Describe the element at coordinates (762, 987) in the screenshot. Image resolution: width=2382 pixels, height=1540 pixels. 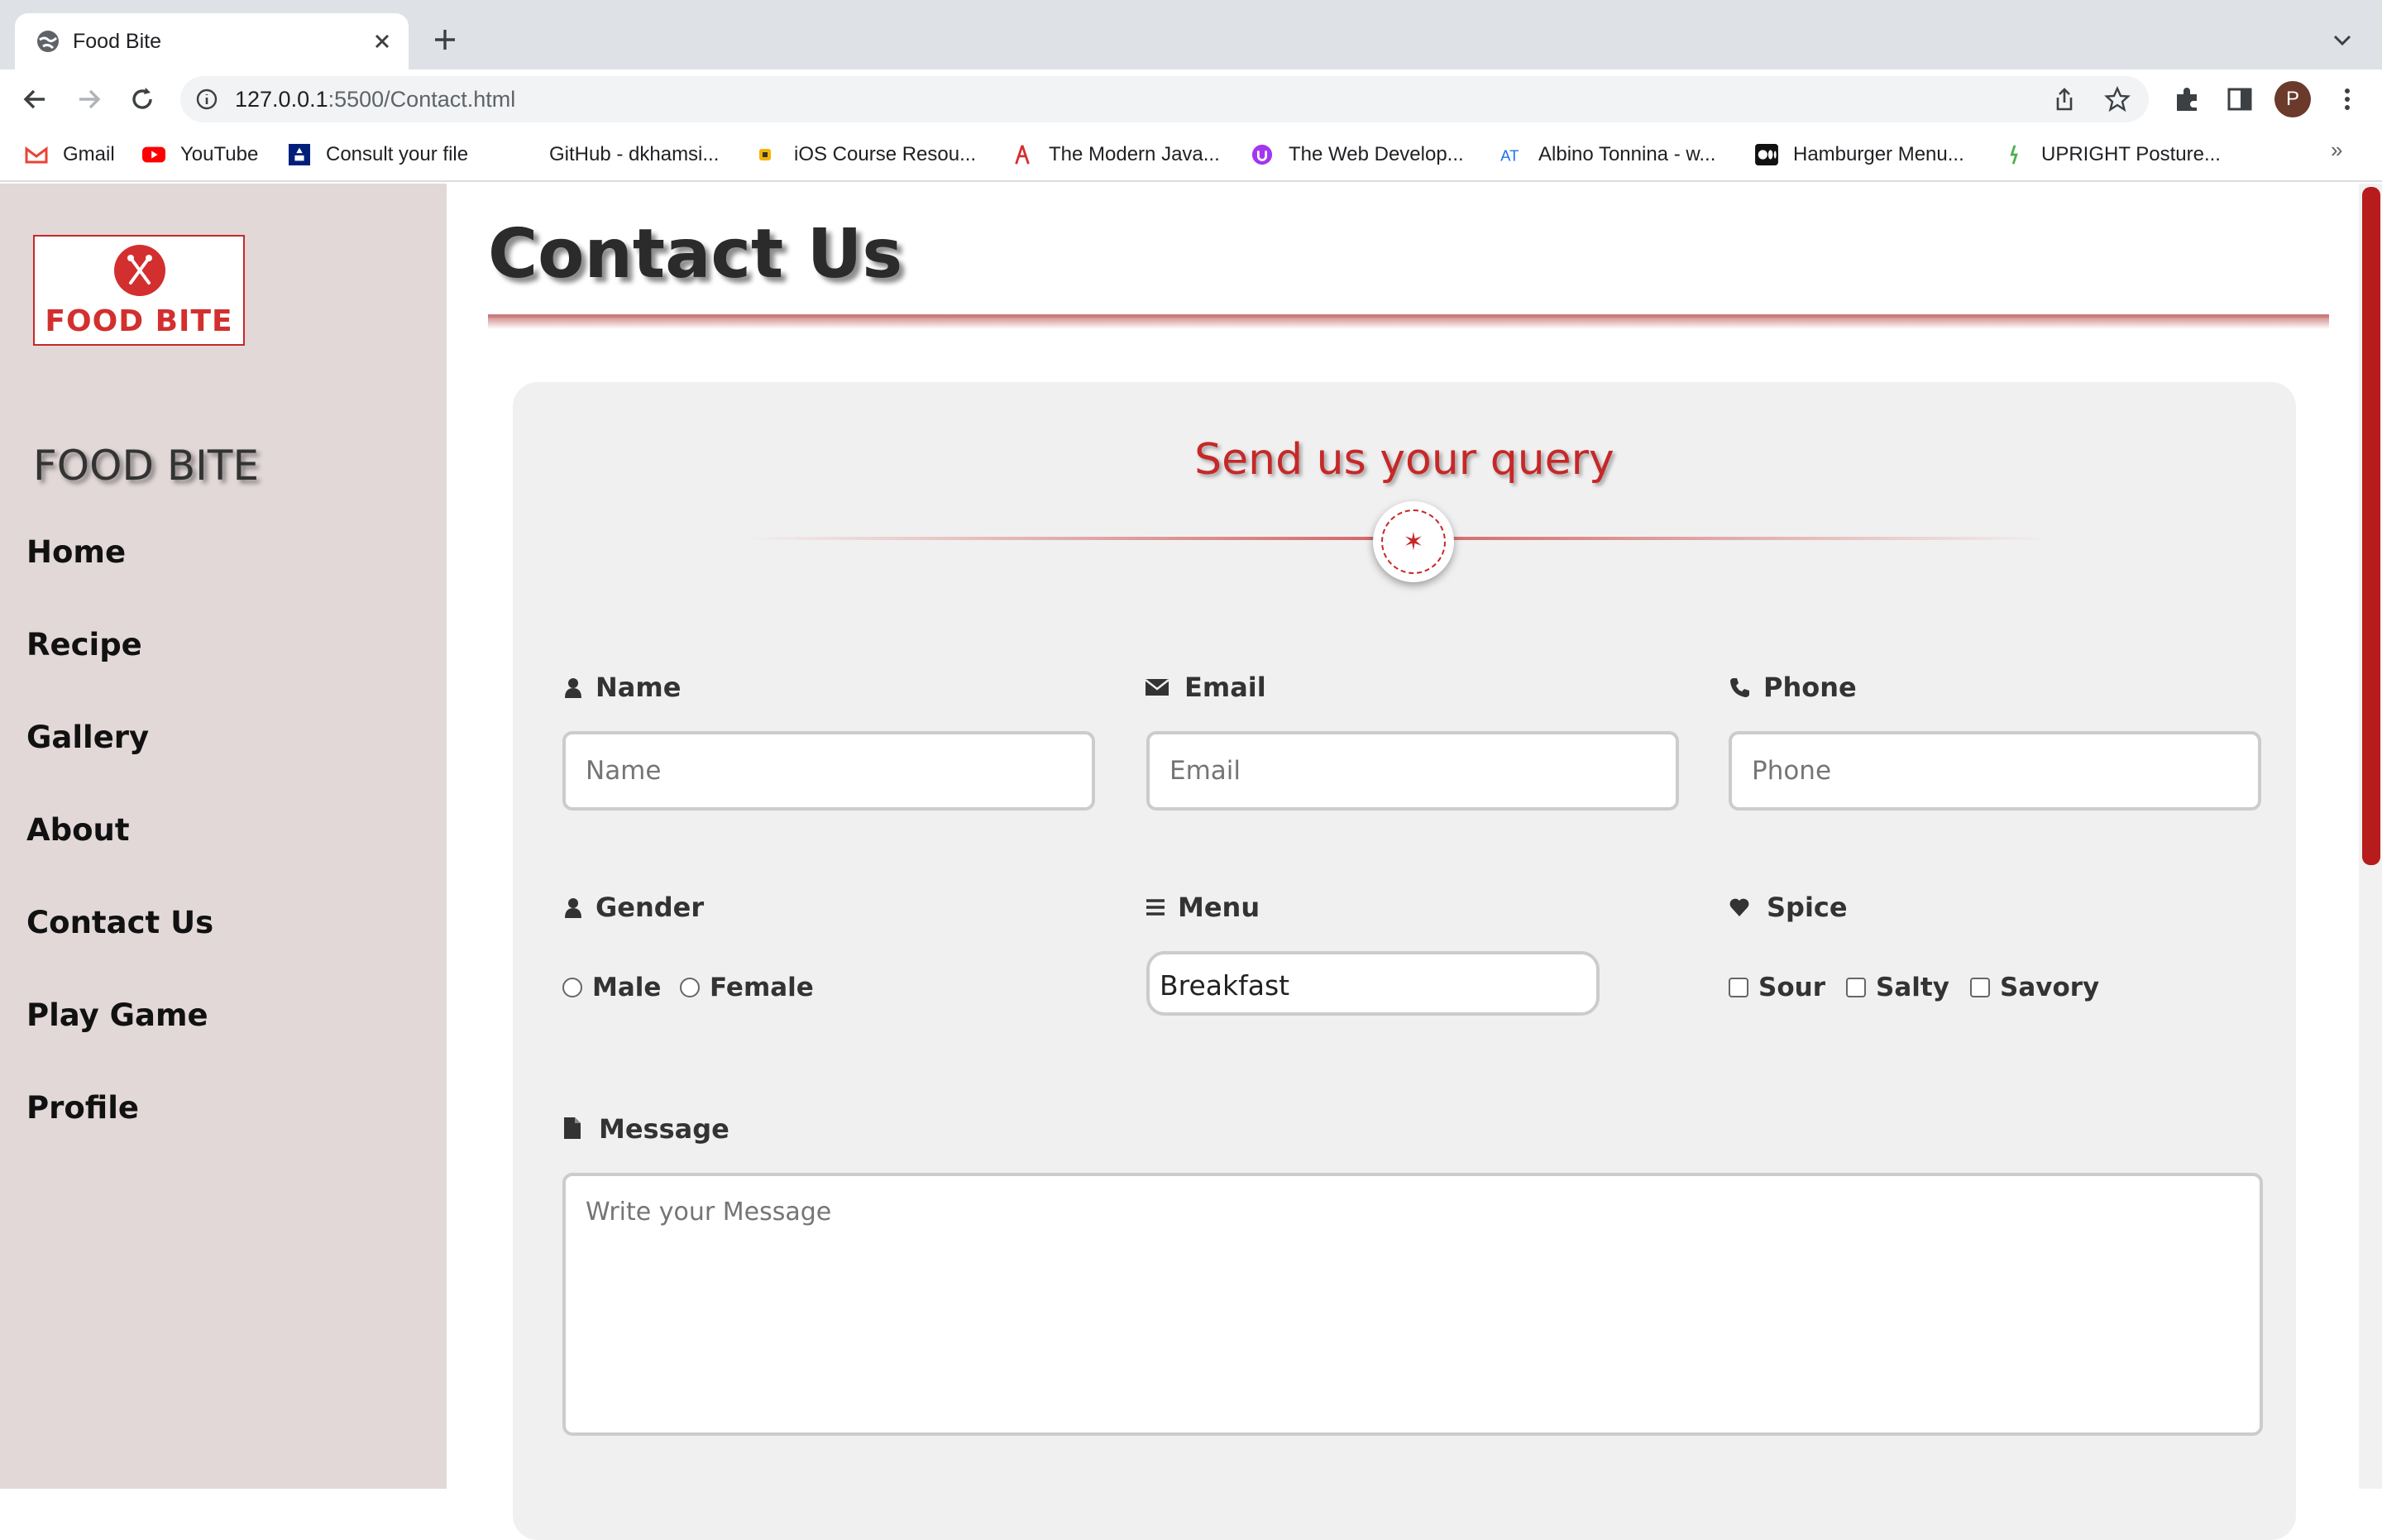
I see `radio-label: Female` at that location.